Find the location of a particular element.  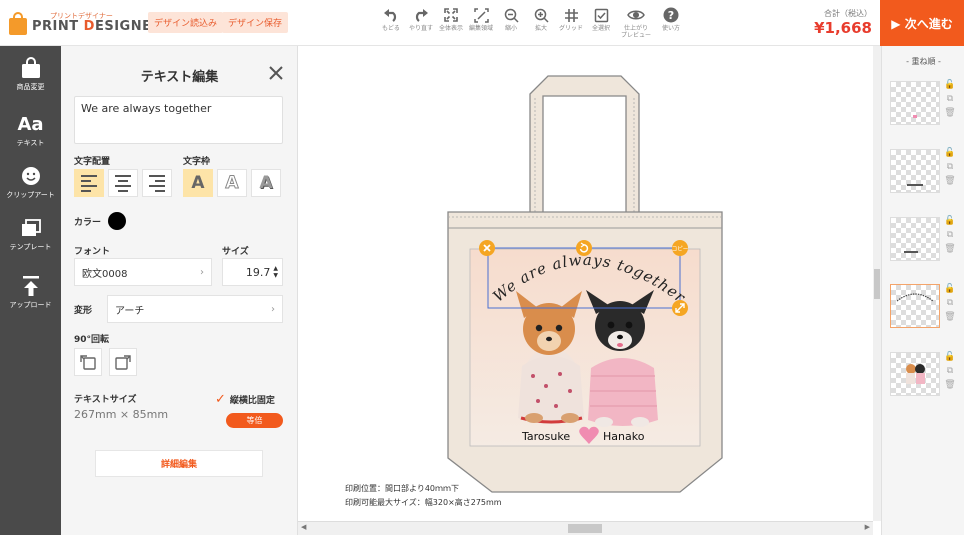

size-stepper: 19.7 ▲ ▼ is located at coordinates (252, 272).